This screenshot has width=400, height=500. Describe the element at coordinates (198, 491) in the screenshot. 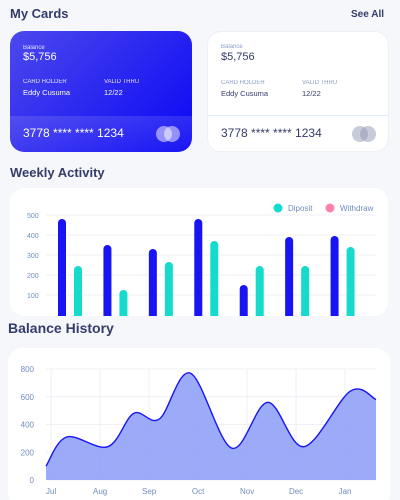

I see `x-tick-label: Oct` at that location.